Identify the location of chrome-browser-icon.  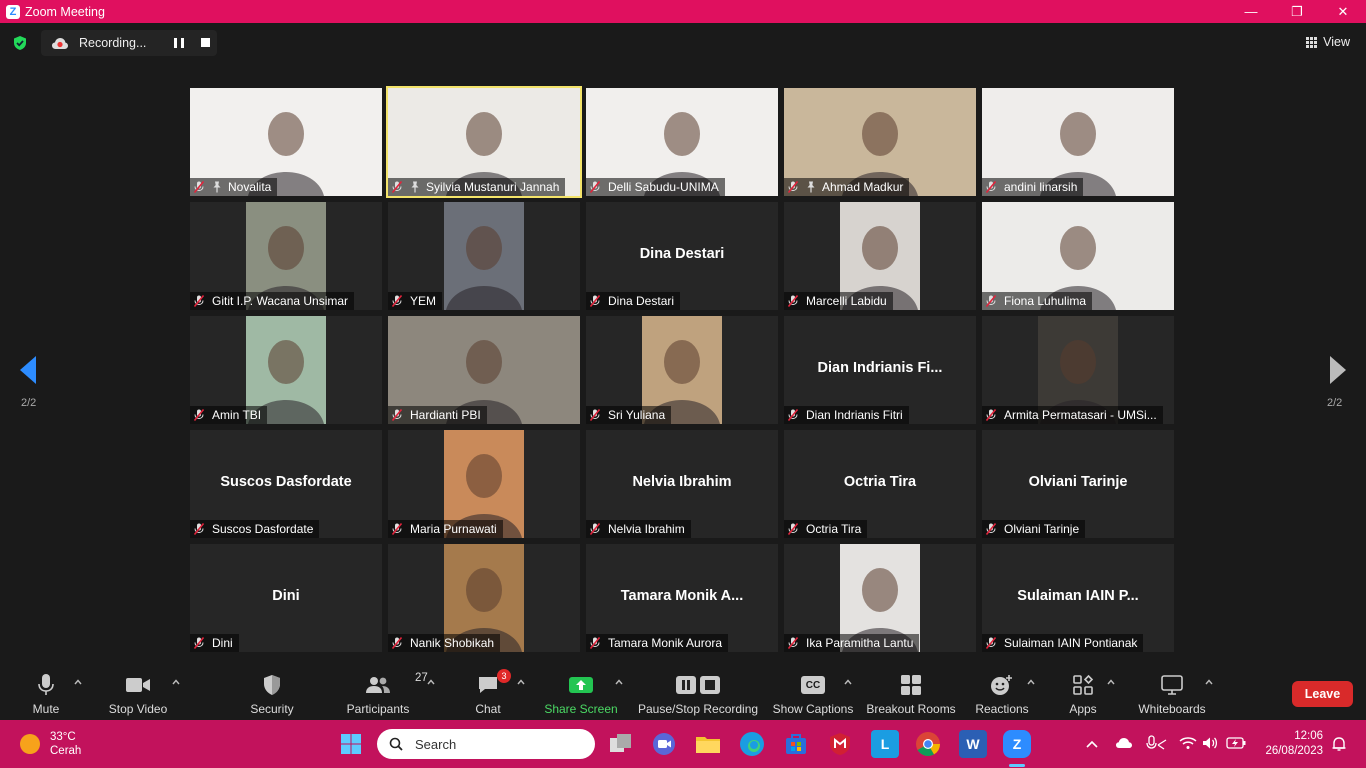
(928, 744).